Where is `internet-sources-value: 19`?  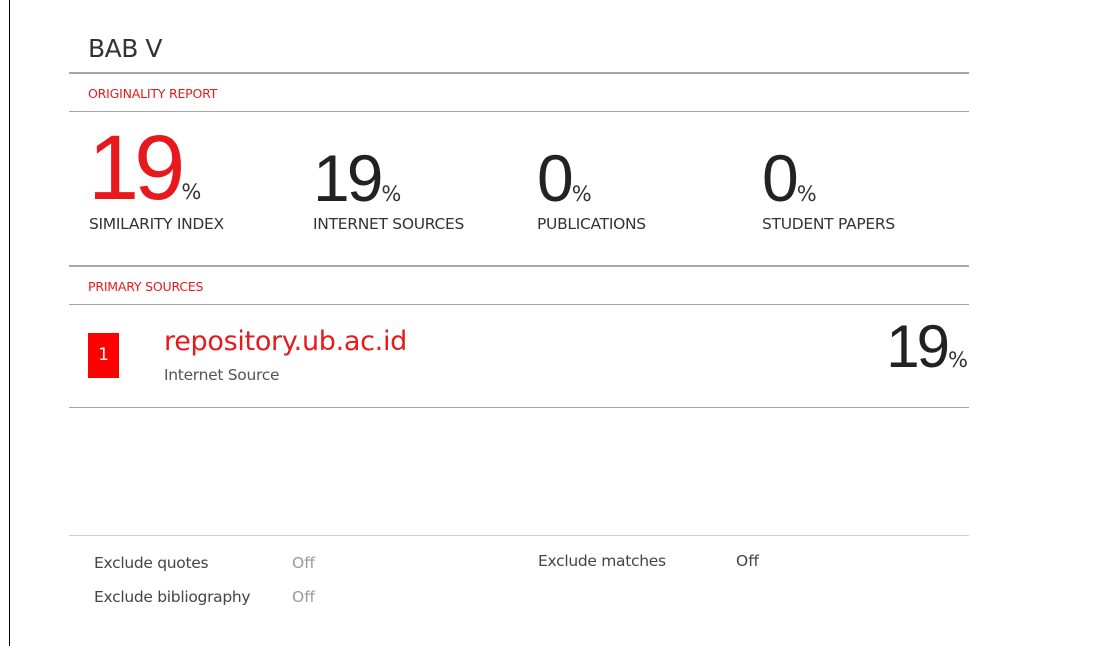 internet-sources-value: 19 is located at coordinates (348, 178).